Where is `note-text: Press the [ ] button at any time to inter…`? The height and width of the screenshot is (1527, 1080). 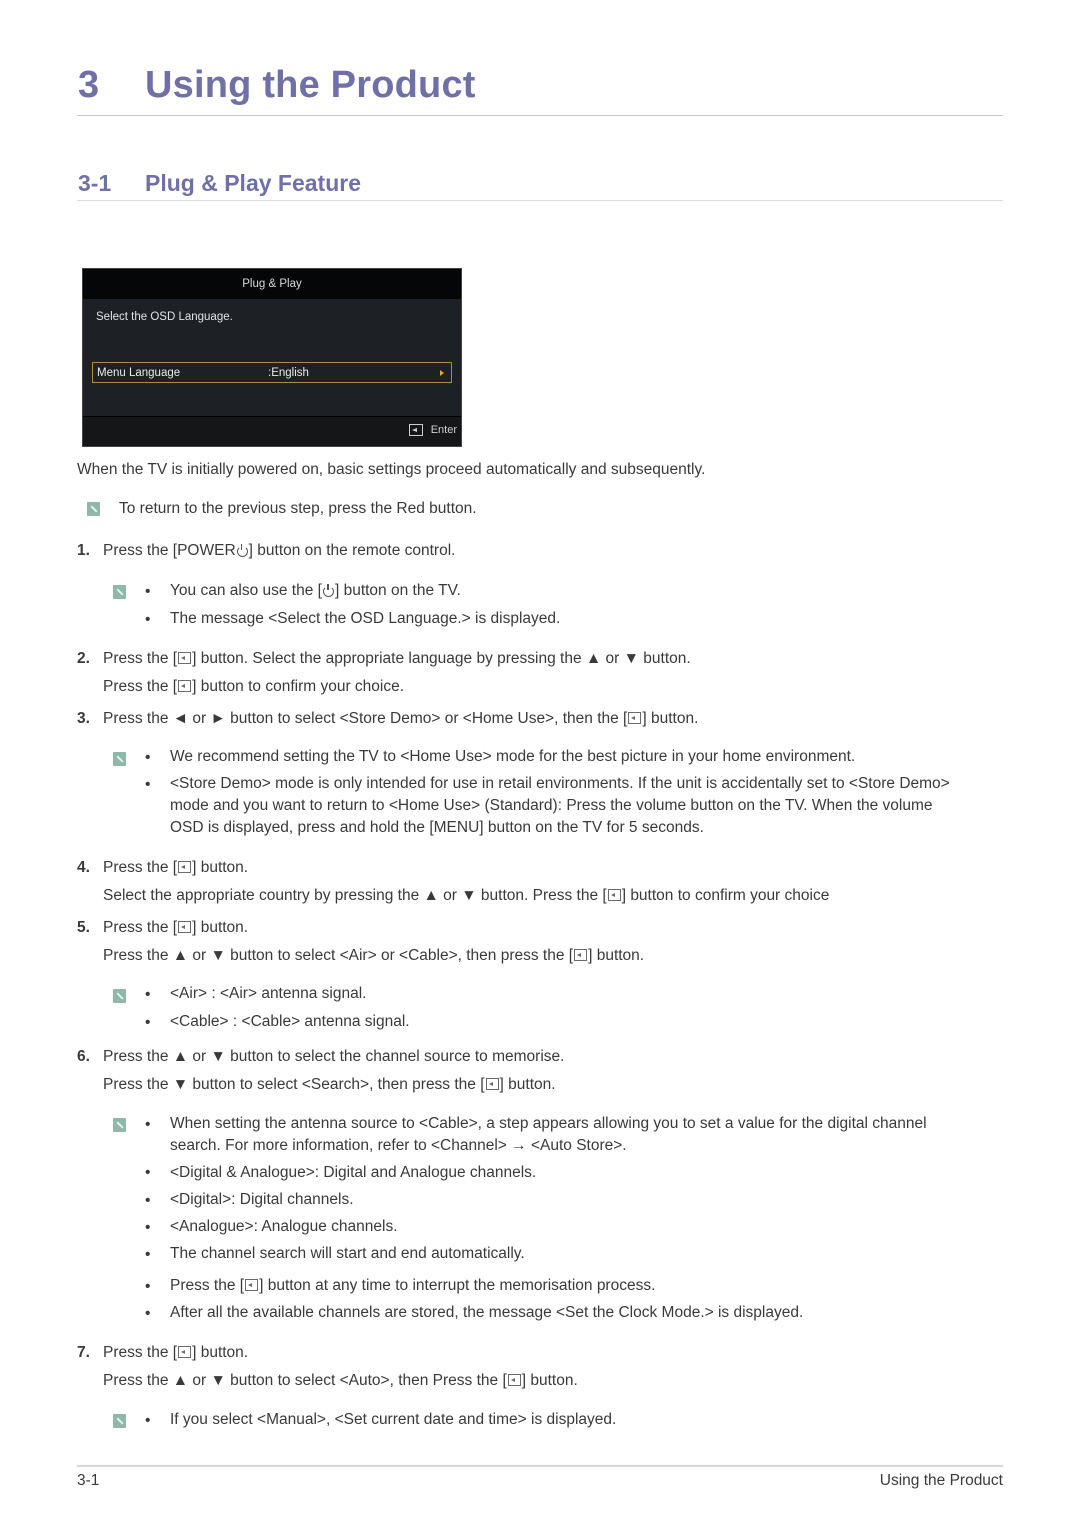
note-text: Press the [ ] button at any time to inter… is located at coordinates (412, 1286).